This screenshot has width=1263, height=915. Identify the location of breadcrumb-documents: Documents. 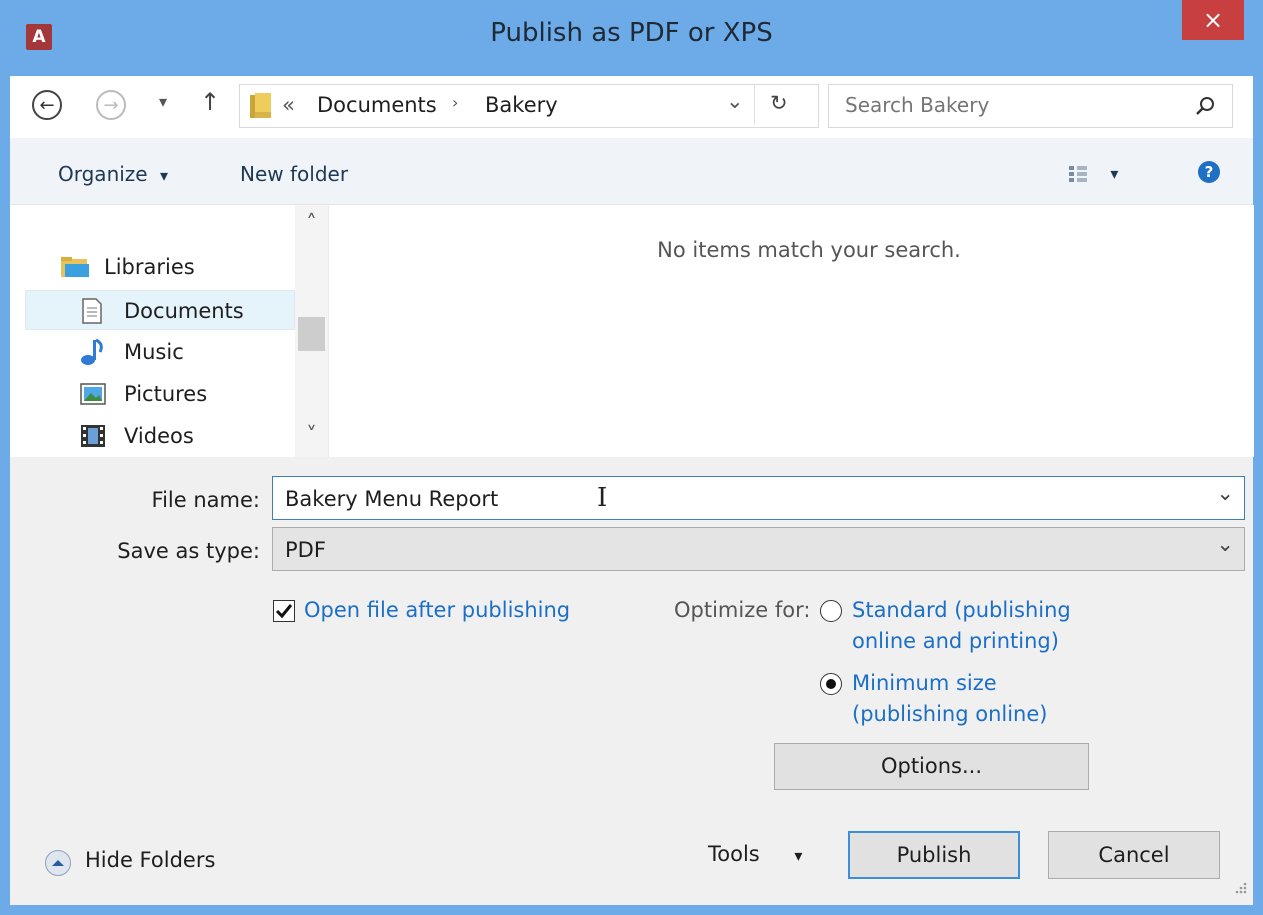
(377, 105).